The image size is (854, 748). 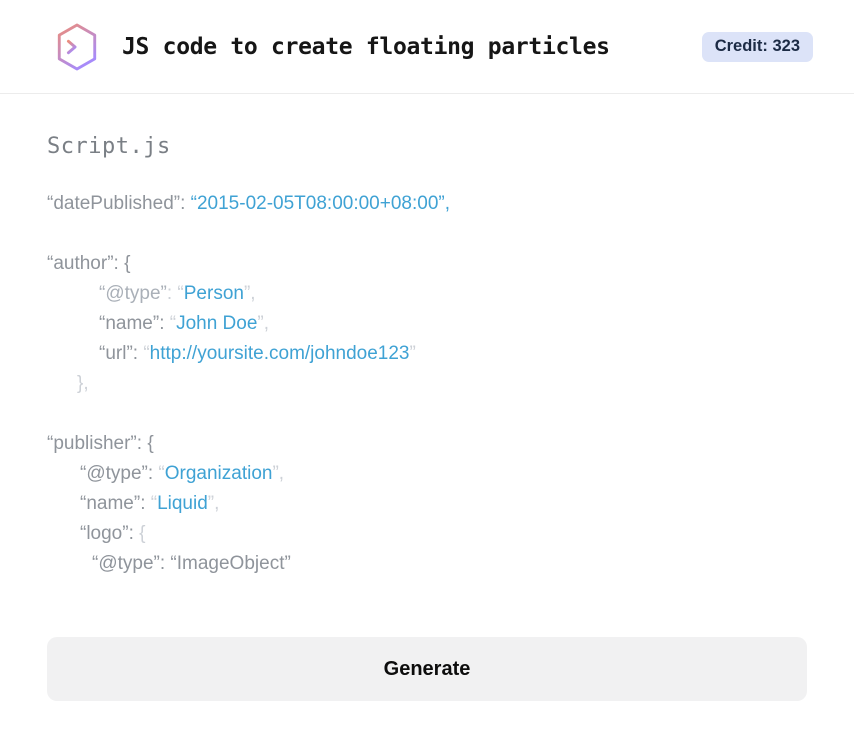 What do you see at coordinates (427, 354) in the screenshot?
I see `code-line: “url”: “http://yoursite.com/johndoe123”` at bounding box center [427, 354].